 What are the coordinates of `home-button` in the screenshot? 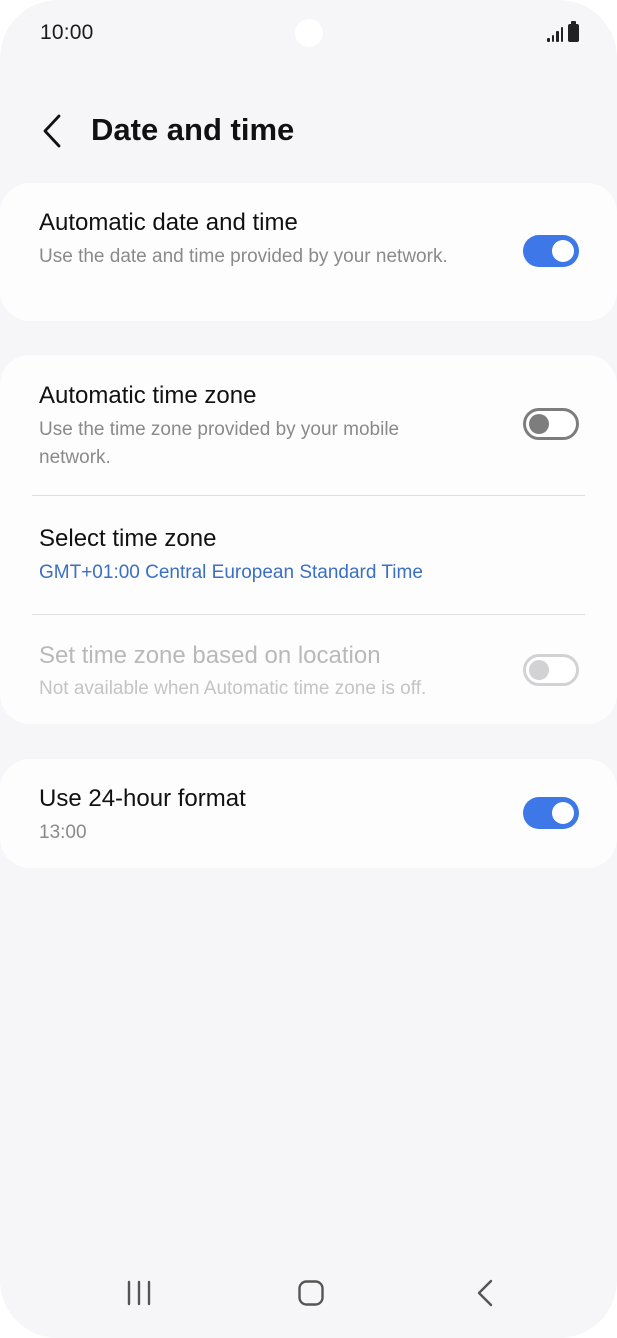 It's located at (311, 1293).